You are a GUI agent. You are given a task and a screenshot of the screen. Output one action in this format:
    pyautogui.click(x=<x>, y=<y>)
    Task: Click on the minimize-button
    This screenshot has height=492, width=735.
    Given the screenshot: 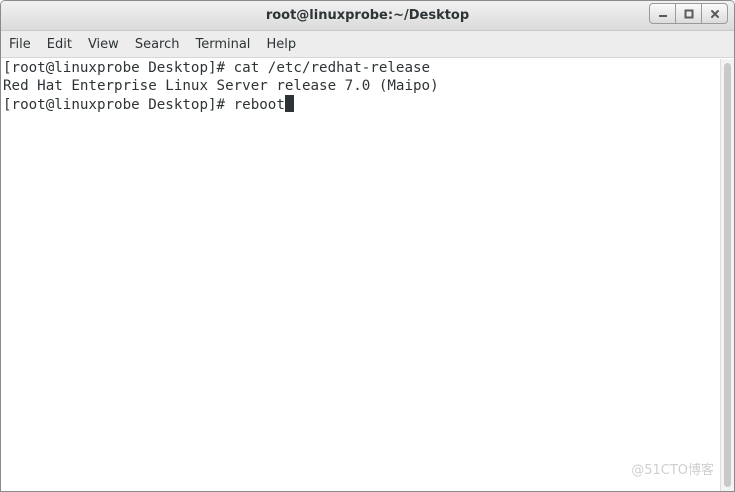 What is the action you would take?
    pyautogui.click(x=662, y=13)
    